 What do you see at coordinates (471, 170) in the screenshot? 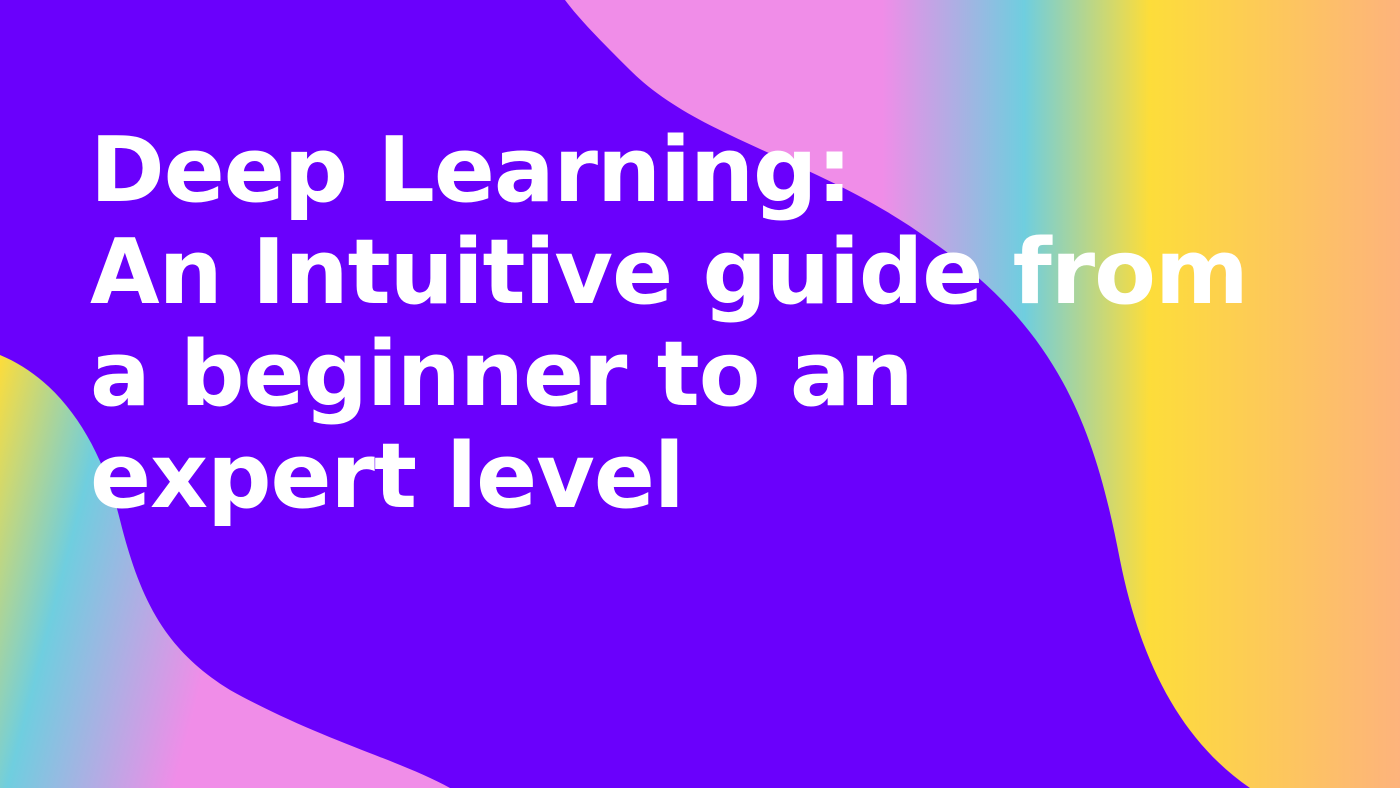
I see `title-line: Deep Learning:` at bounding box center [471, 170].